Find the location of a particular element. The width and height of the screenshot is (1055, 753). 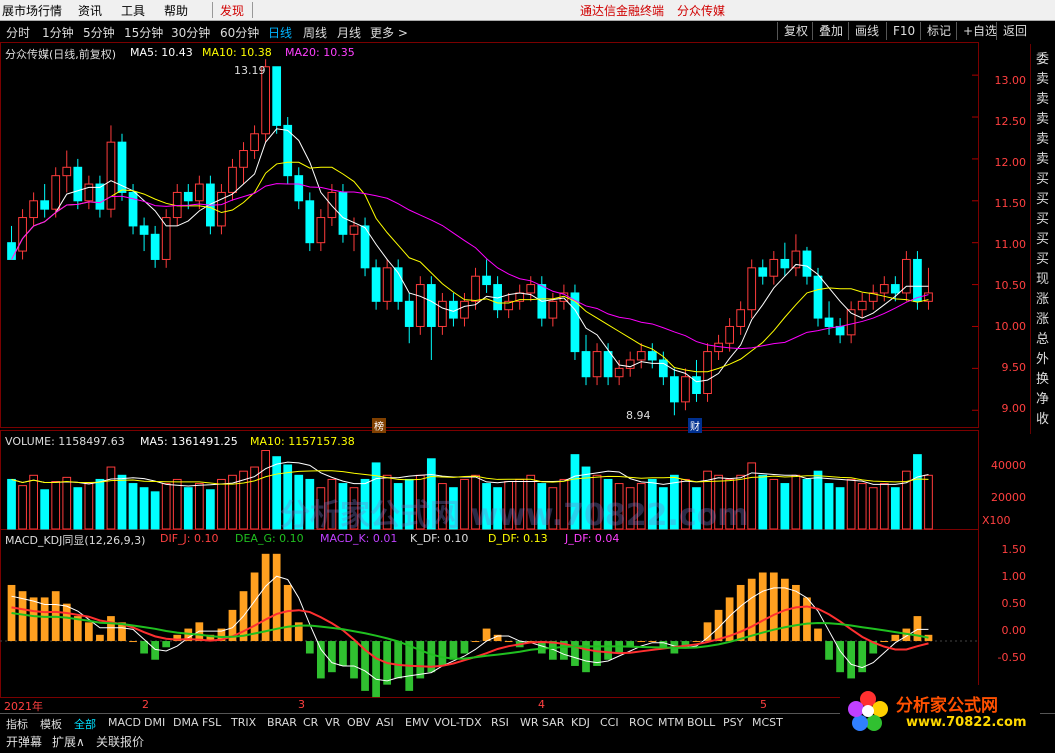

indicator-tab: VR is located at coordinates (332, 722).